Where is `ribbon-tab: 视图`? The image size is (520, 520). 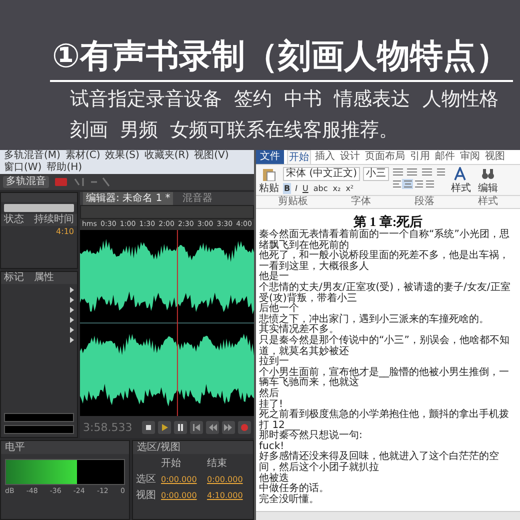 ribbon-tab: 视图 is located at coordinates (495, 157).